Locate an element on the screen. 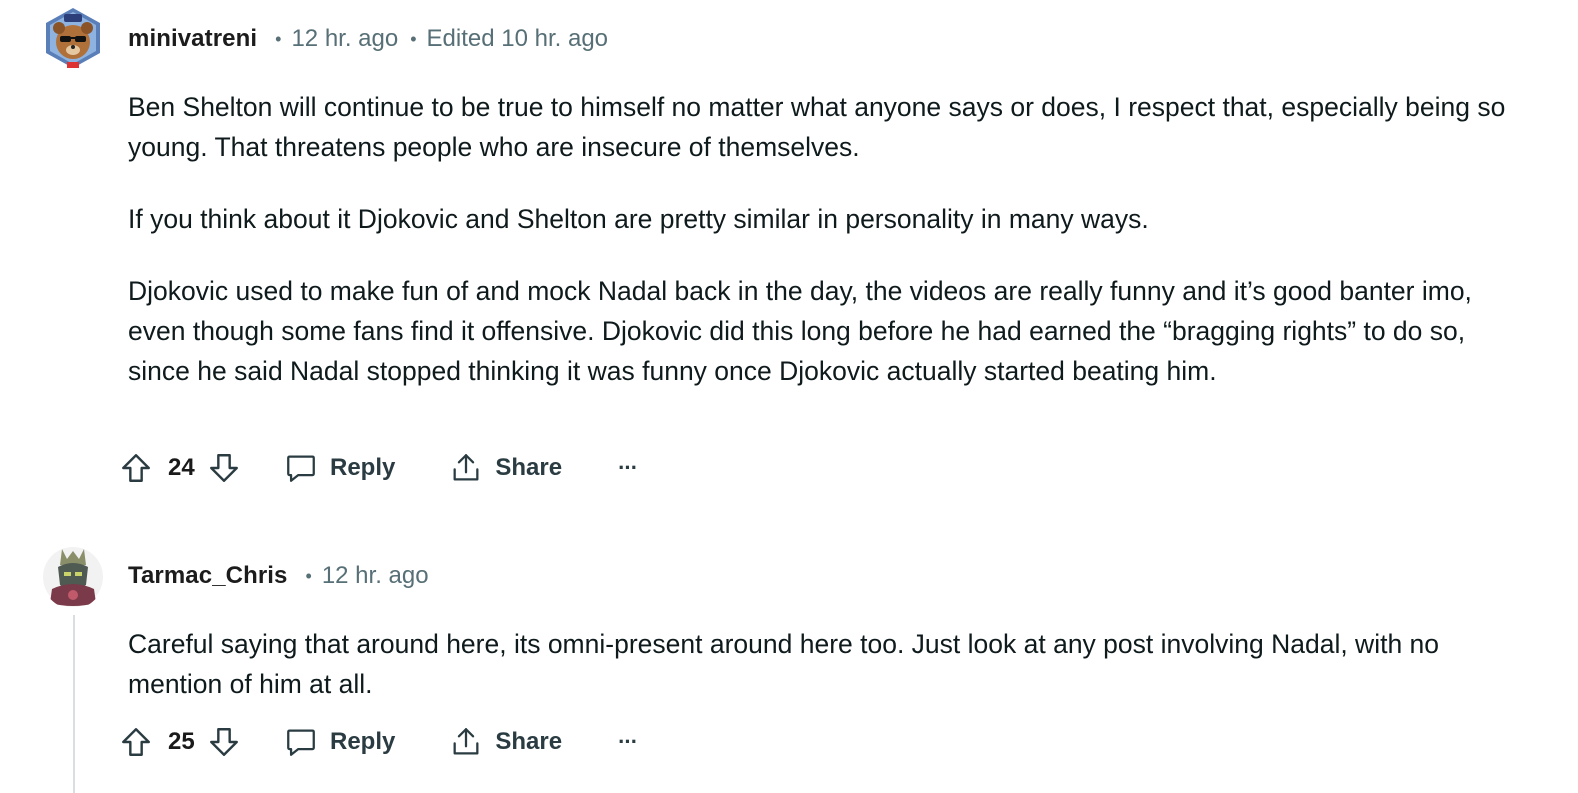 The image size is (1578, 793). comment-actions: 25 Reply Share ··· is located at coordinates (378, 742).